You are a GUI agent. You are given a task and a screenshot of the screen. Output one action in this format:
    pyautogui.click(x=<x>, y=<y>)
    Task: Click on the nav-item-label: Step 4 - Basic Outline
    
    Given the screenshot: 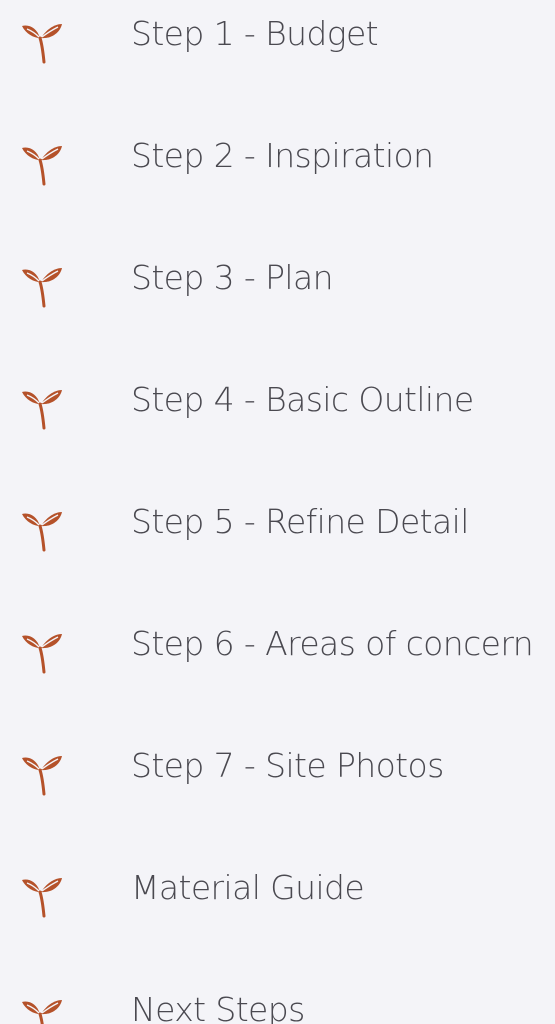 What is the action you would take?
    pyautogui.click(x=302, y=399)
    